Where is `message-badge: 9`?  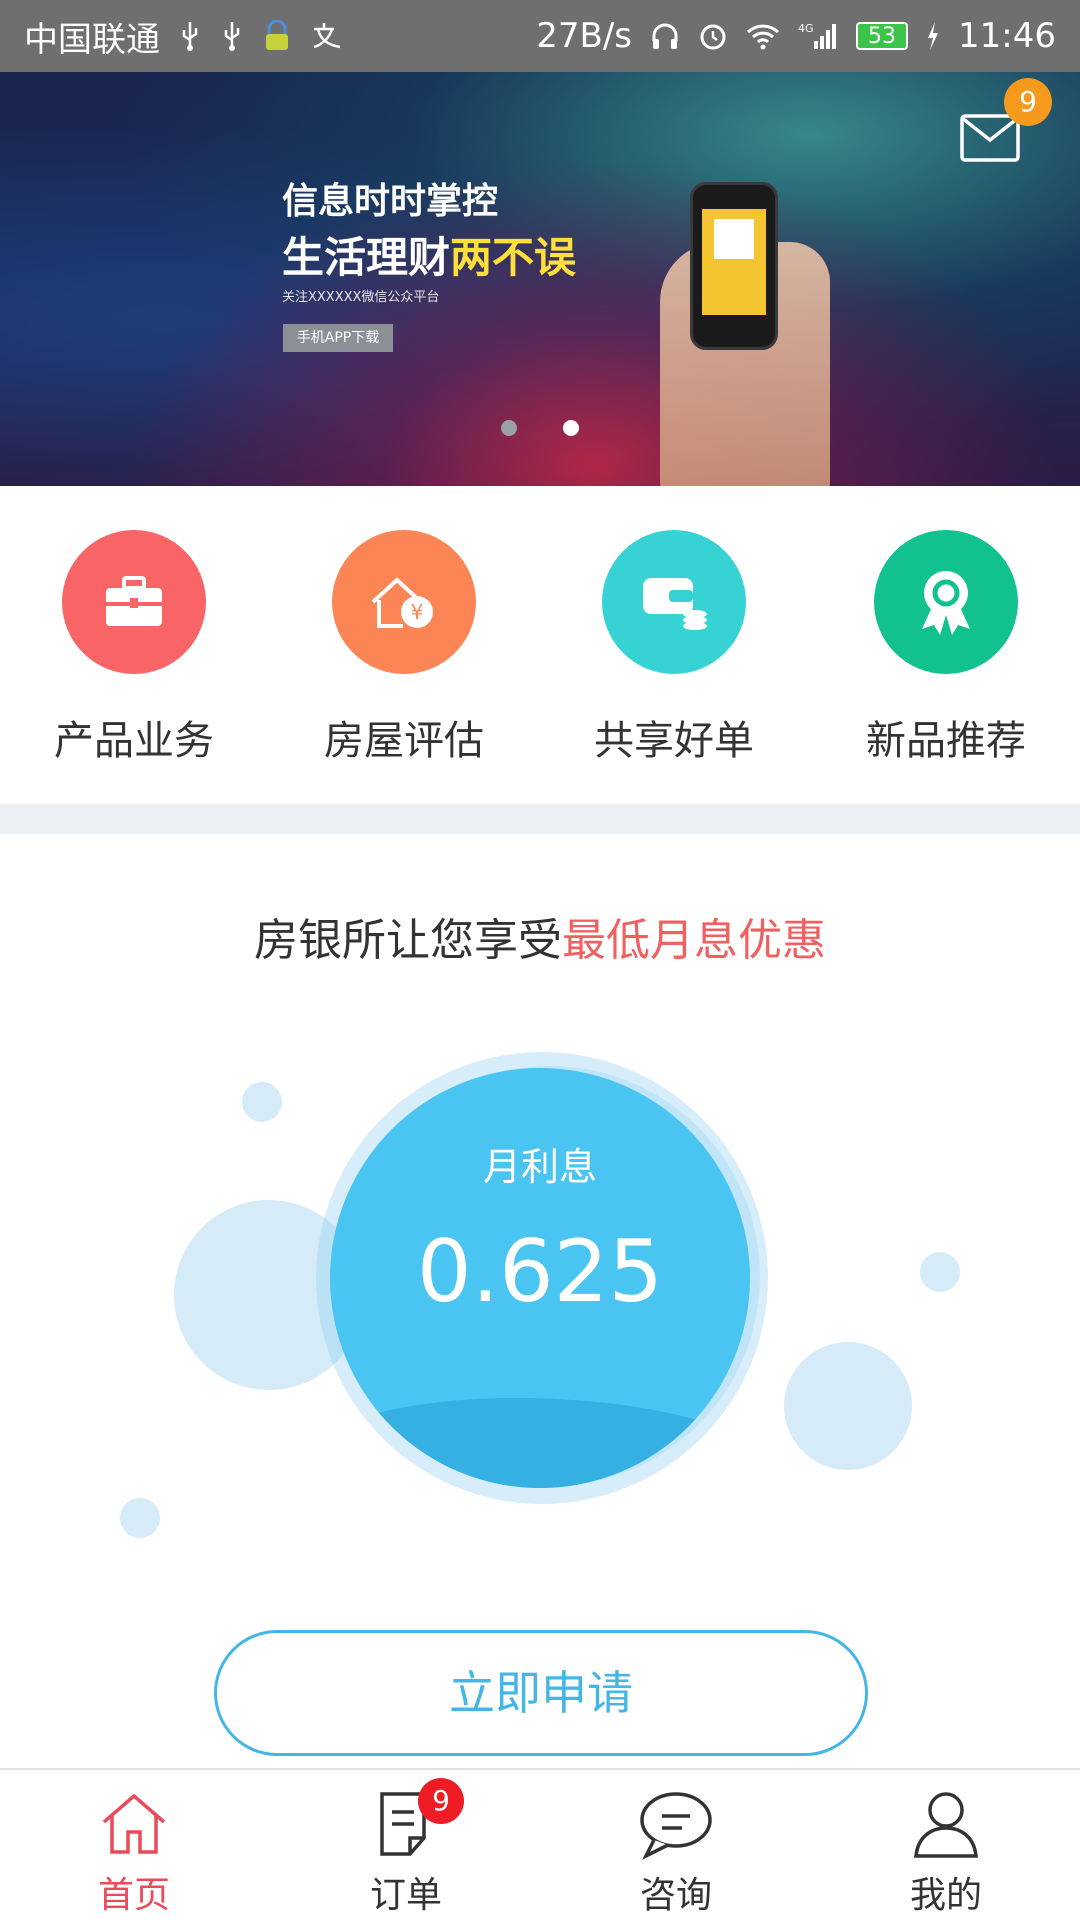
message-badge: 9 is located at coordinates (1028, 102).